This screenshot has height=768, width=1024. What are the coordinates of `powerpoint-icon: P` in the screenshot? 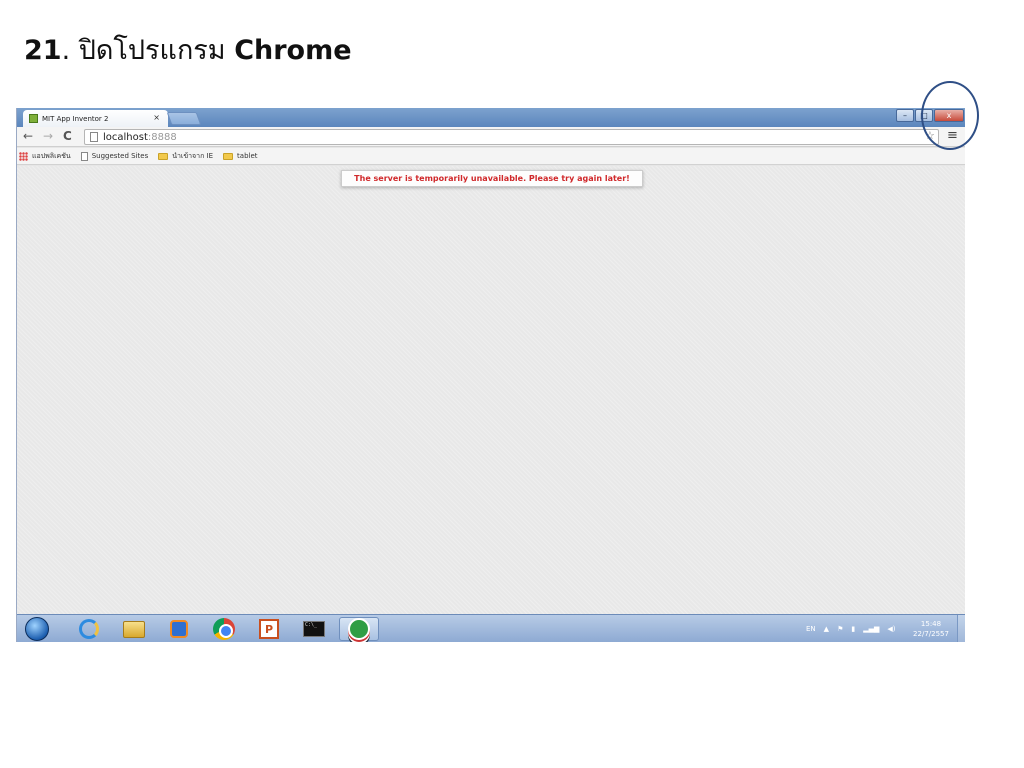 It's located at (269, 629).